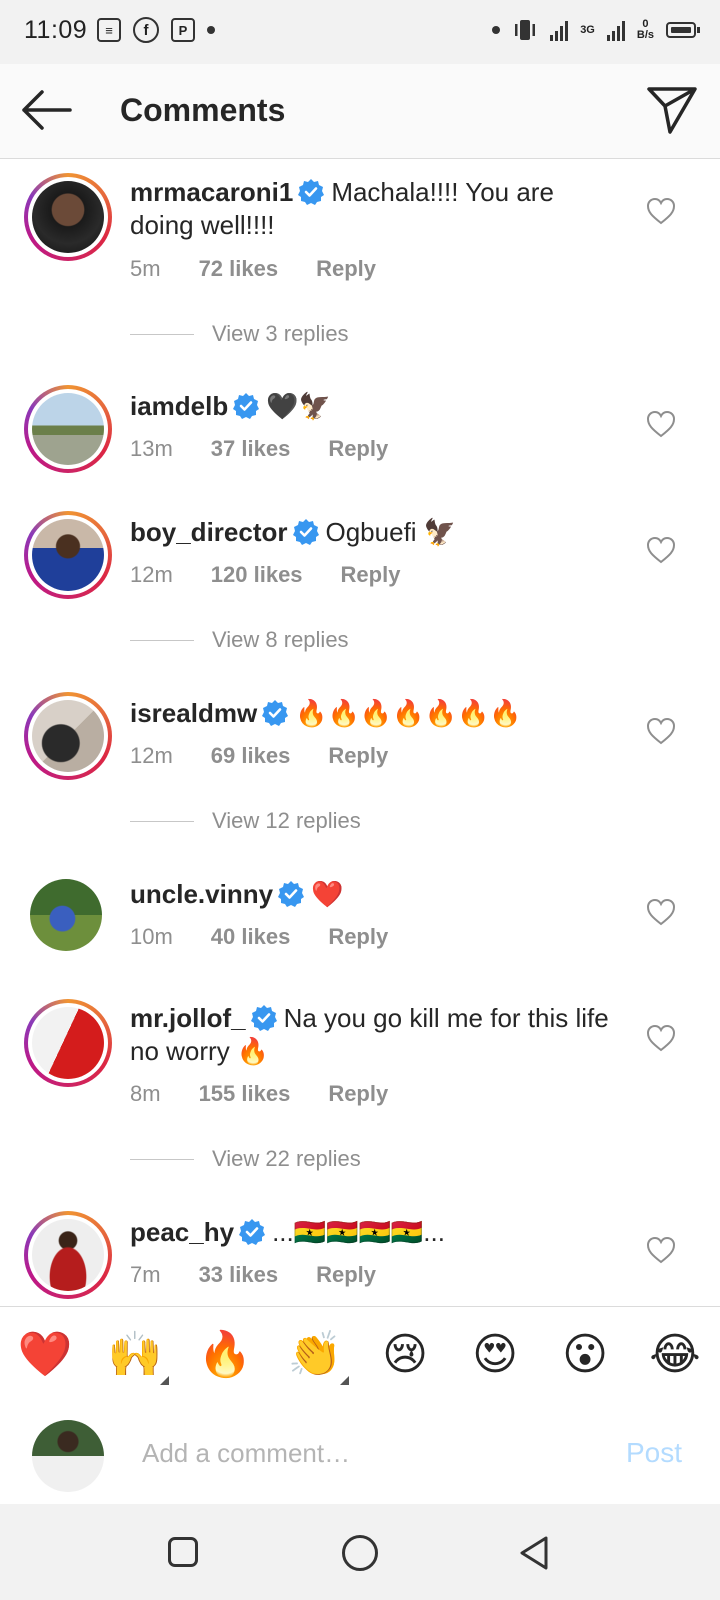 This screenshot has width=720, height=1600. Describe the element at coordinates (360, 32) in the screenshot. I see `status-bar: 11:09 ≡ f P 3G 0 B/s` at that location.